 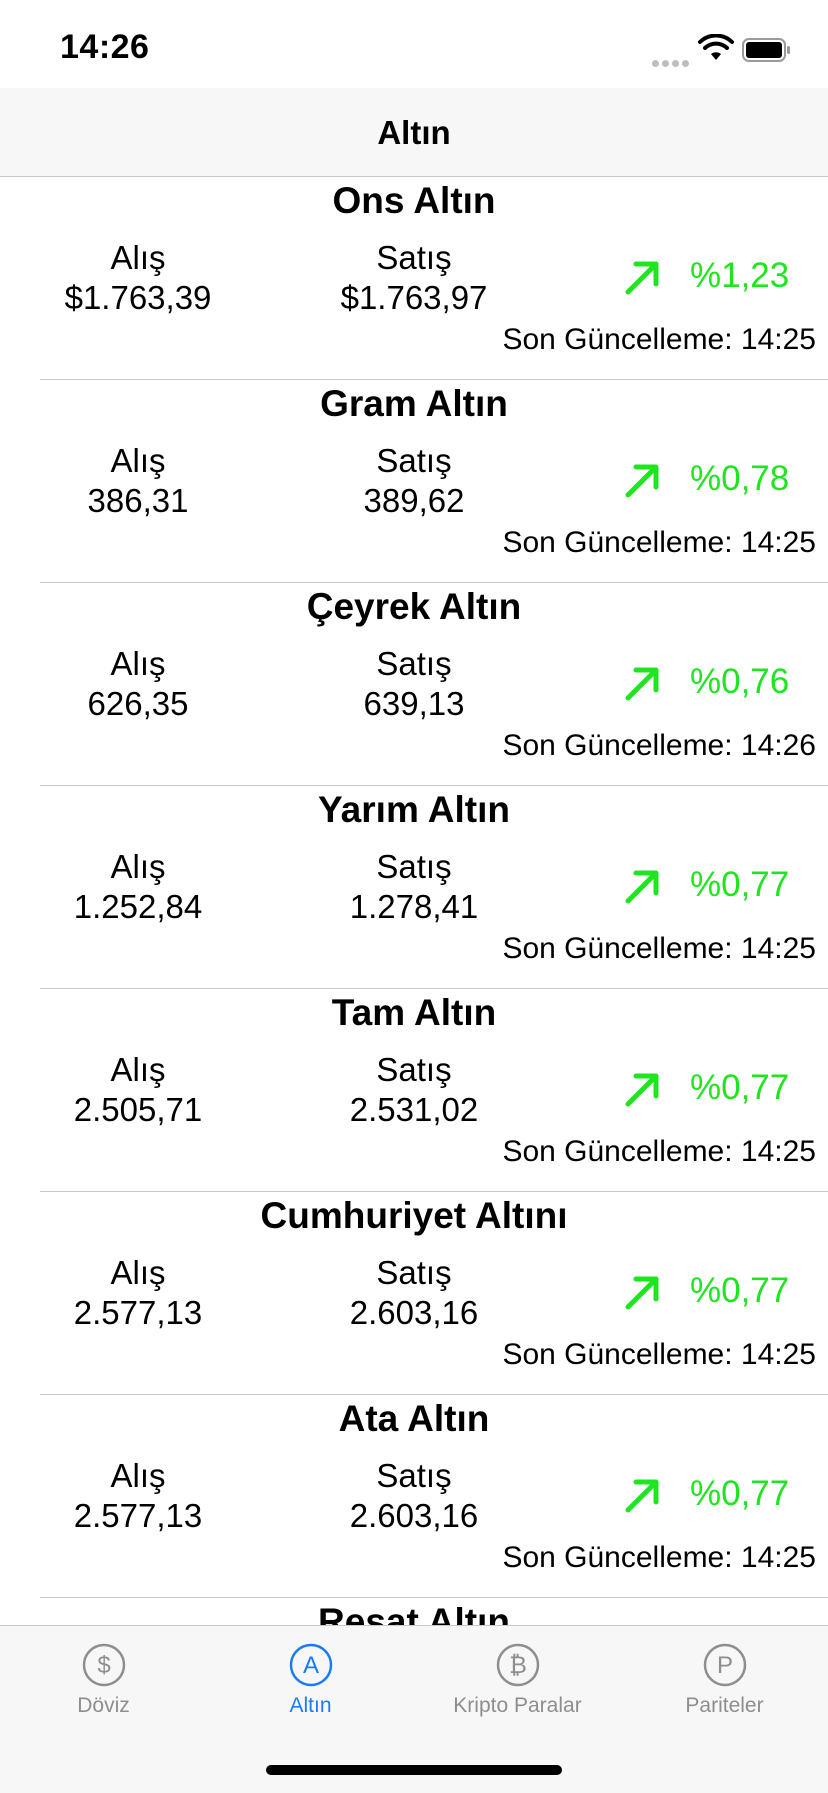 What do you see at coordinates (138, 703) in the screenshot?
I see `buy-value: 626,35` at bounding box center [138, 703].